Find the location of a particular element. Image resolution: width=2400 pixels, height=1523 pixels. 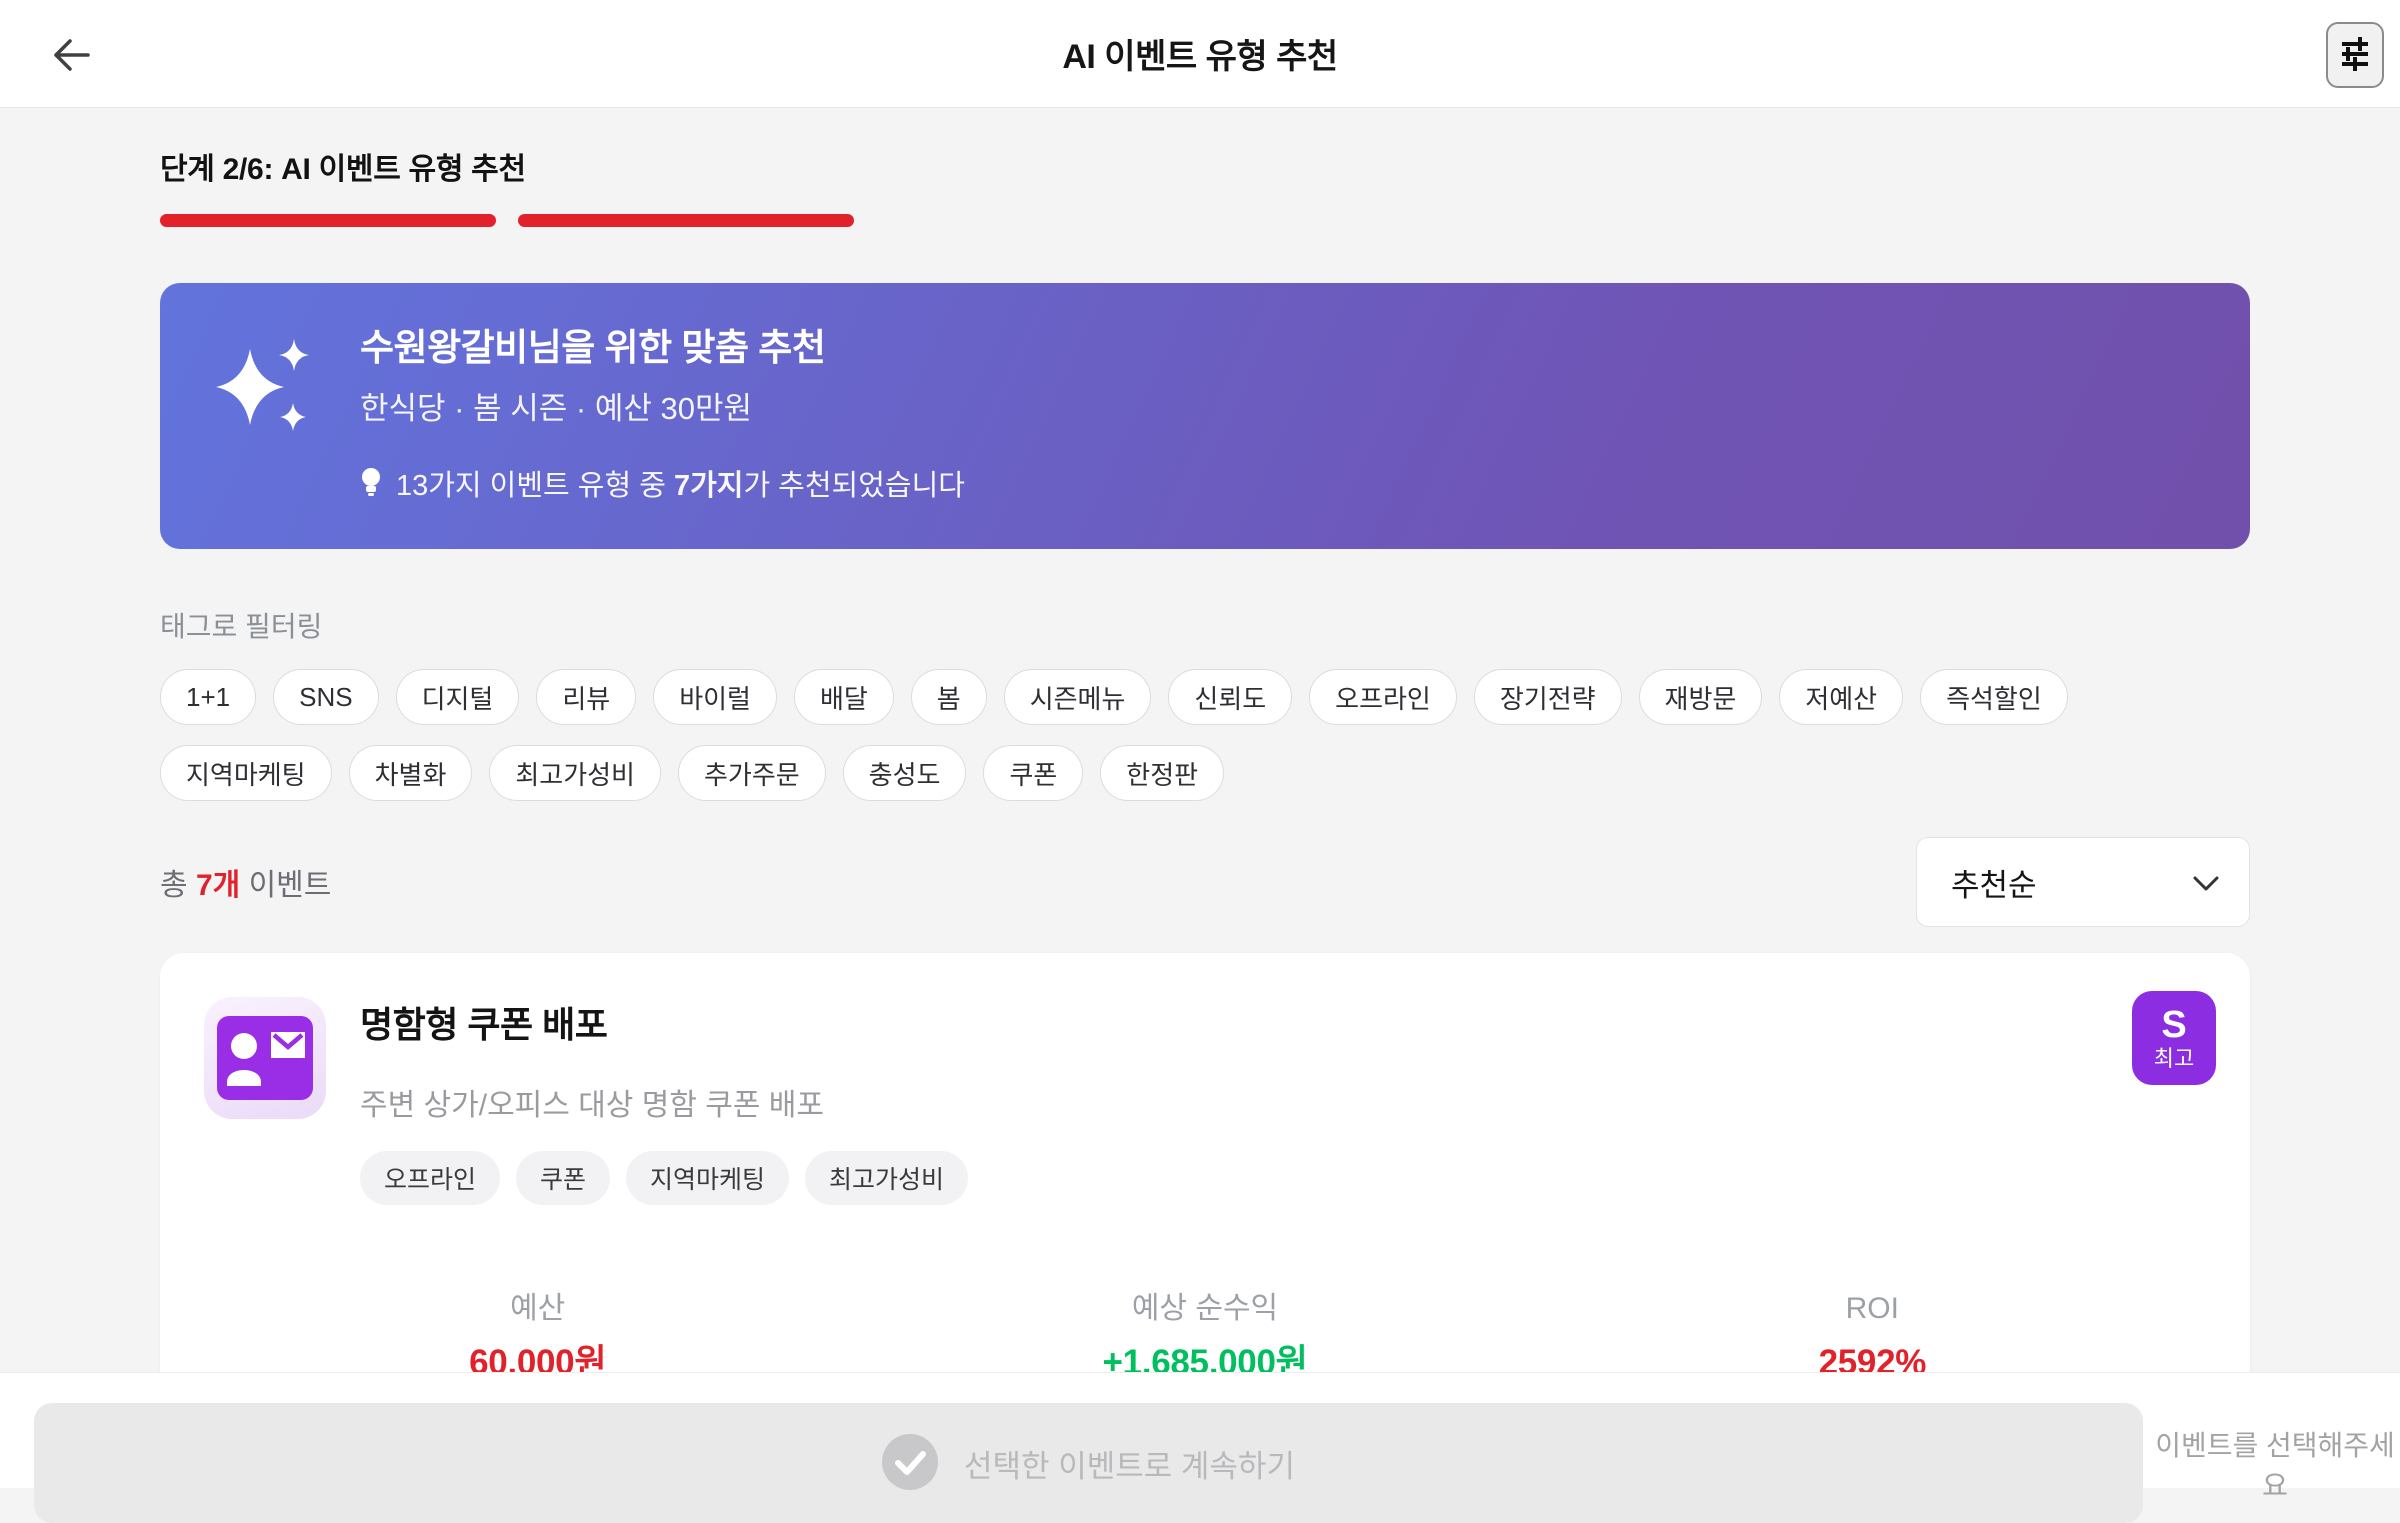

tag-chip: SNS is located at coordinates (326, 697).